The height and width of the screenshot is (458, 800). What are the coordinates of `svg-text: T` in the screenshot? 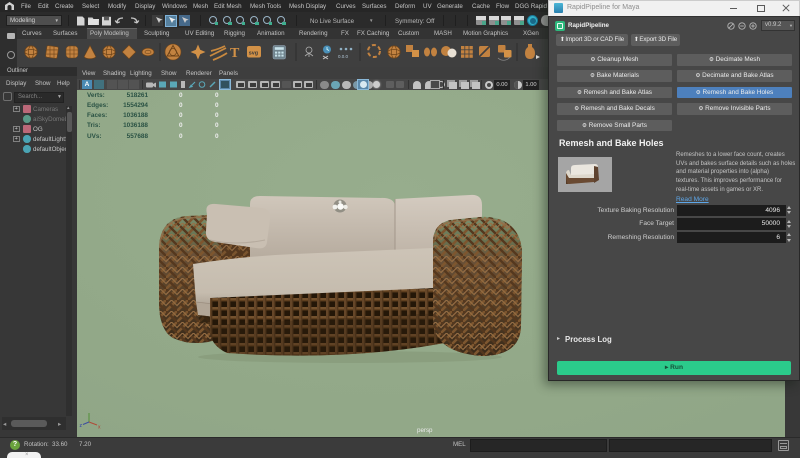 It's located at (235, 53).